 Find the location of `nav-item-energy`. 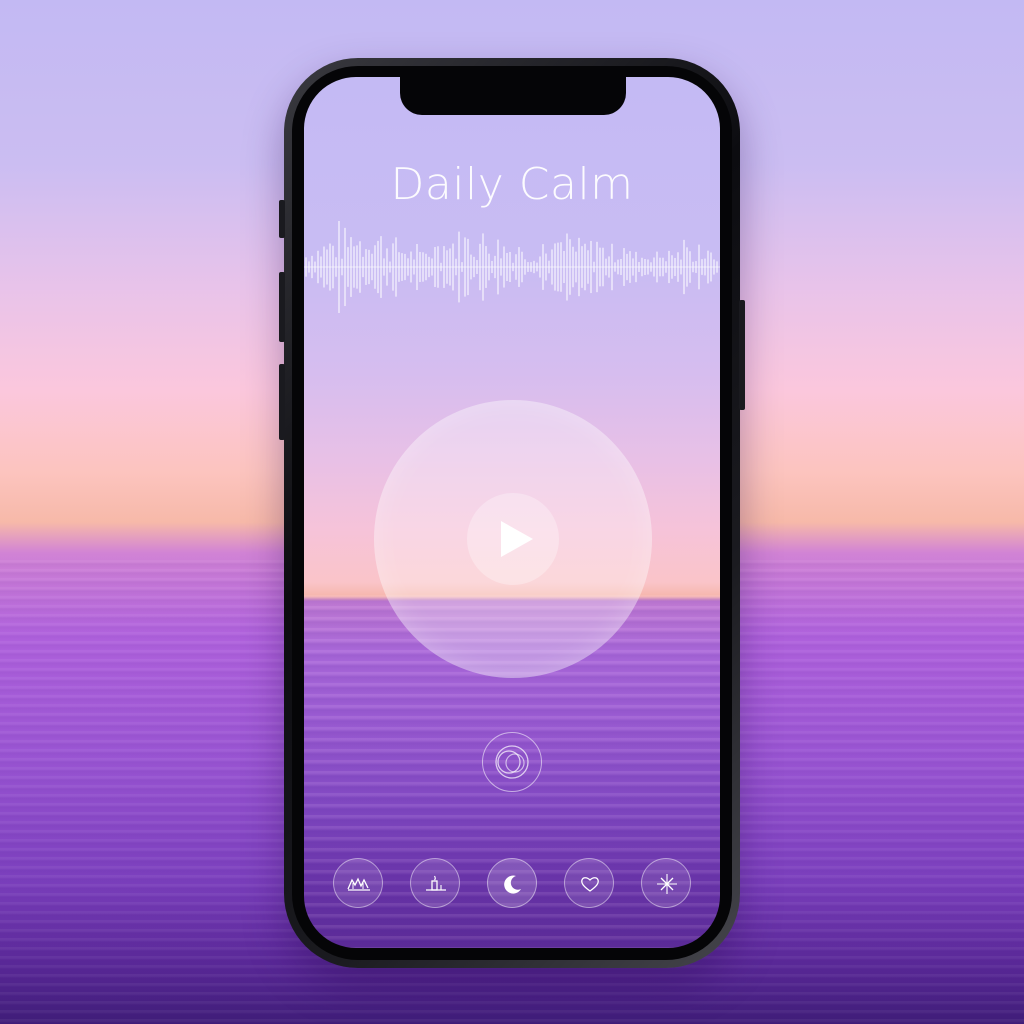

nav-item-energy is located at coordinates (666, 883).